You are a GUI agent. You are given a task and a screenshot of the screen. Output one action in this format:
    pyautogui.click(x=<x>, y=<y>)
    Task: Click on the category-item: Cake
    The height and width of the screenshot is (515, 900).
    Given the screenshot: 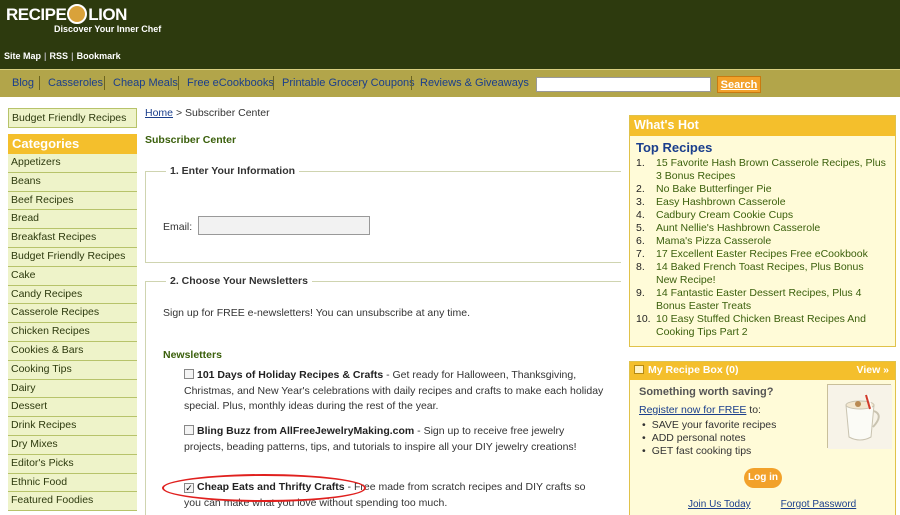 What is the action you would take?
    pyautogui.click(x=72, y=276)
    